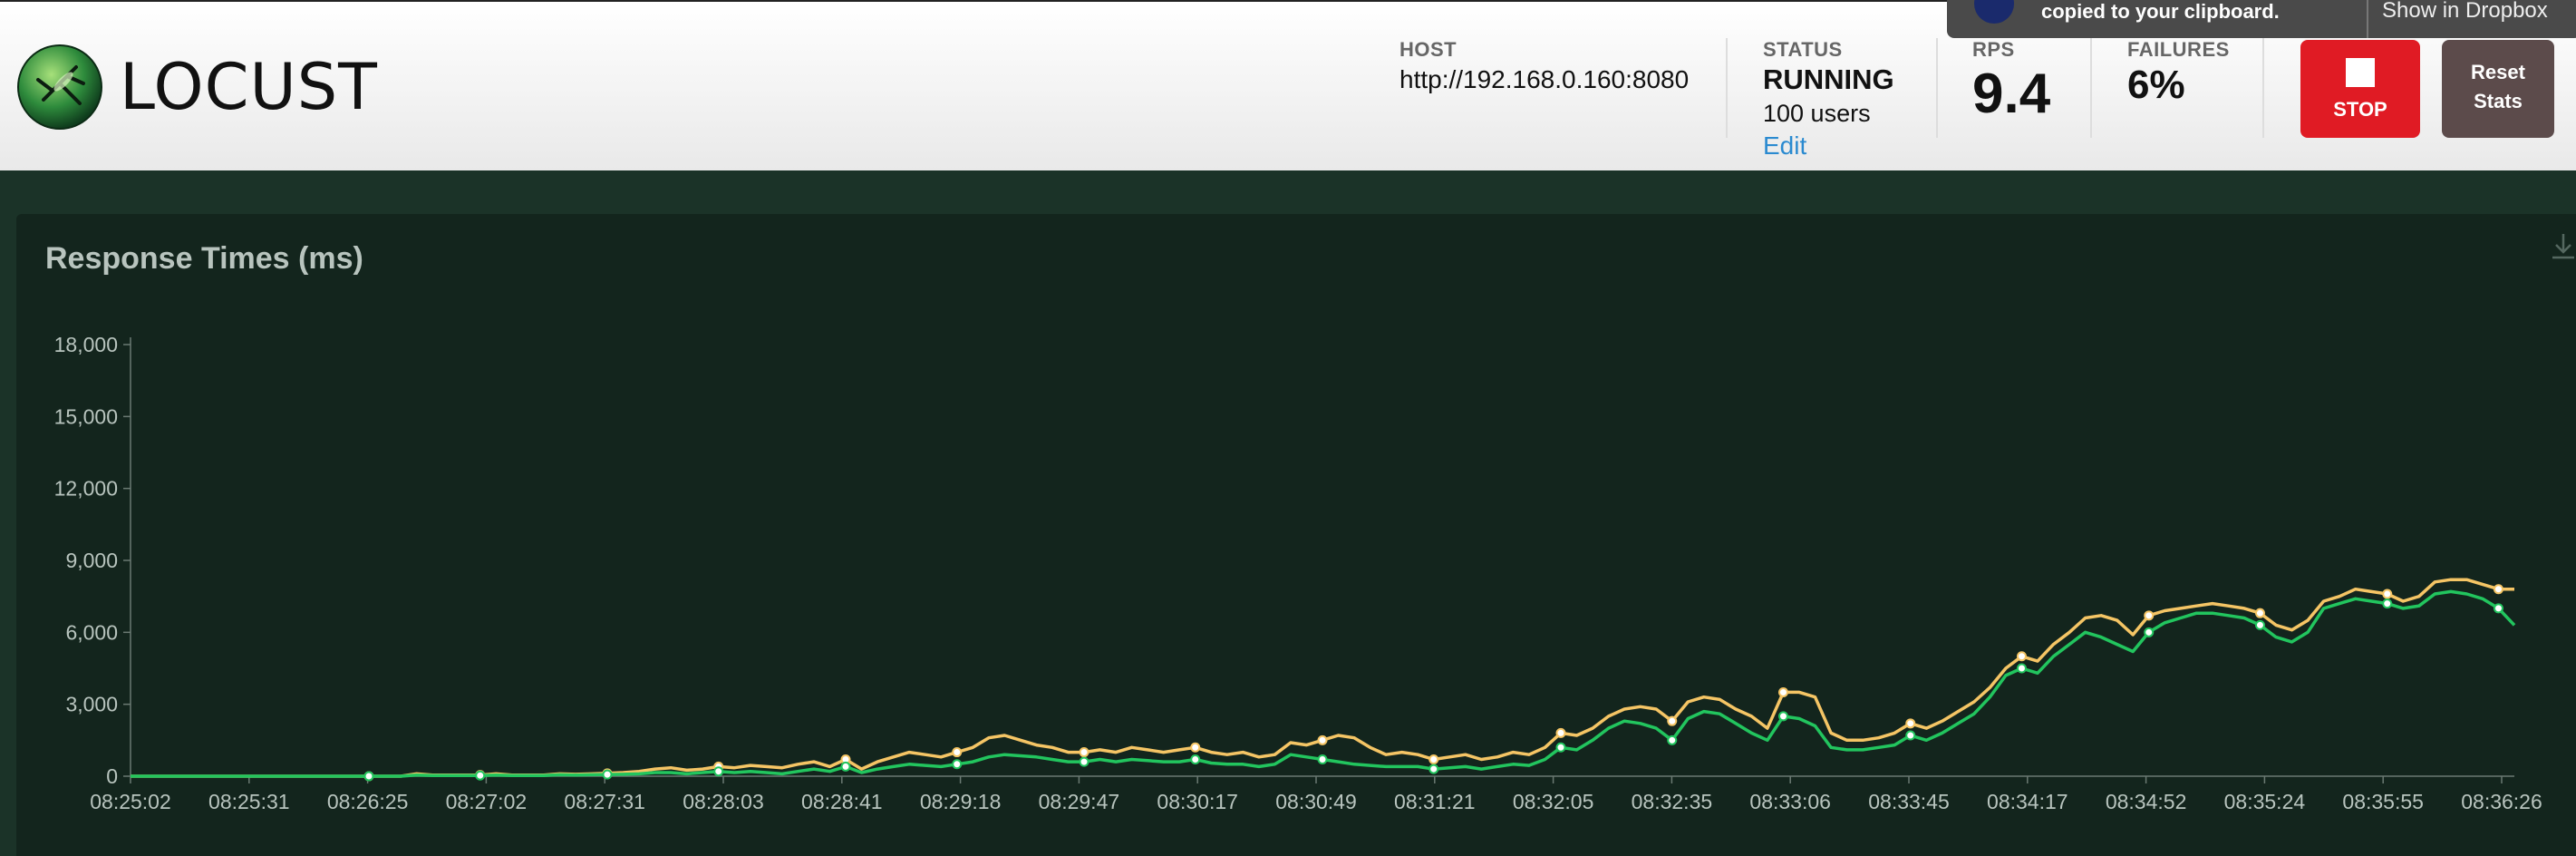 This screenshot has width=2576, height=856. I want to click on y-tick-label: 12,000, so click(86, 489).